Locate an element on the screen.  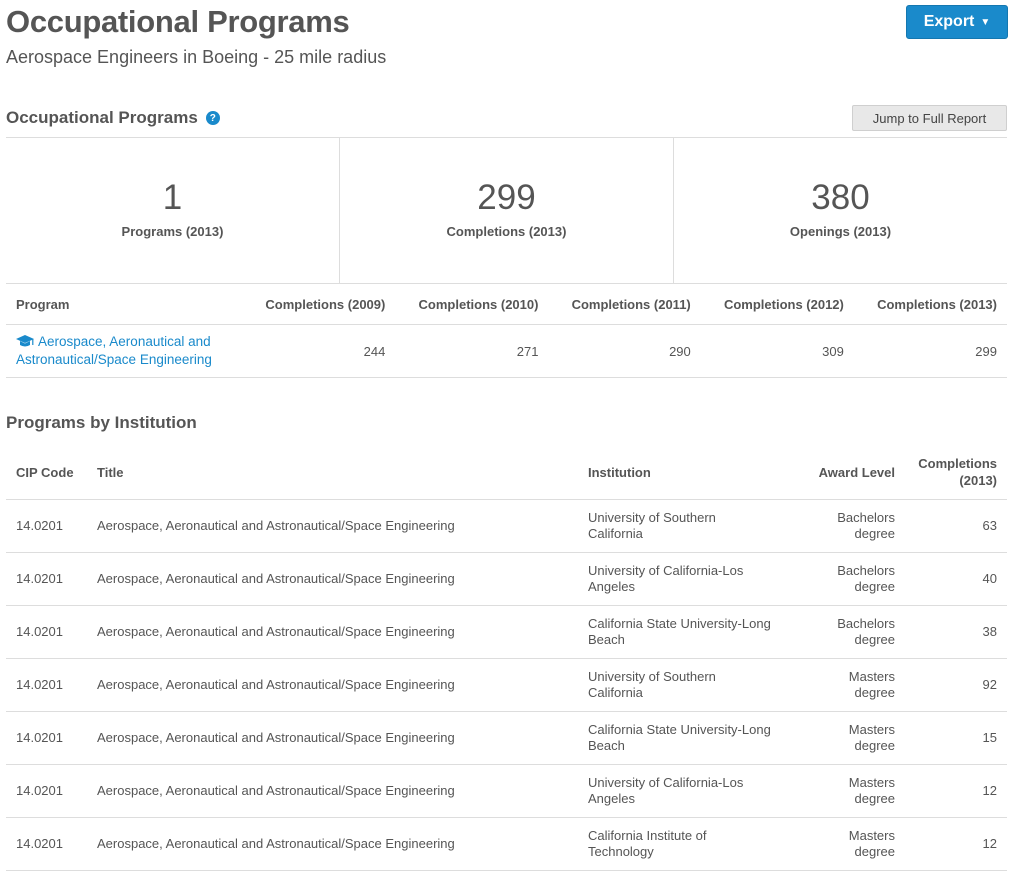
section-title-label: Occupational Programs is located at coordinates (102, 117).